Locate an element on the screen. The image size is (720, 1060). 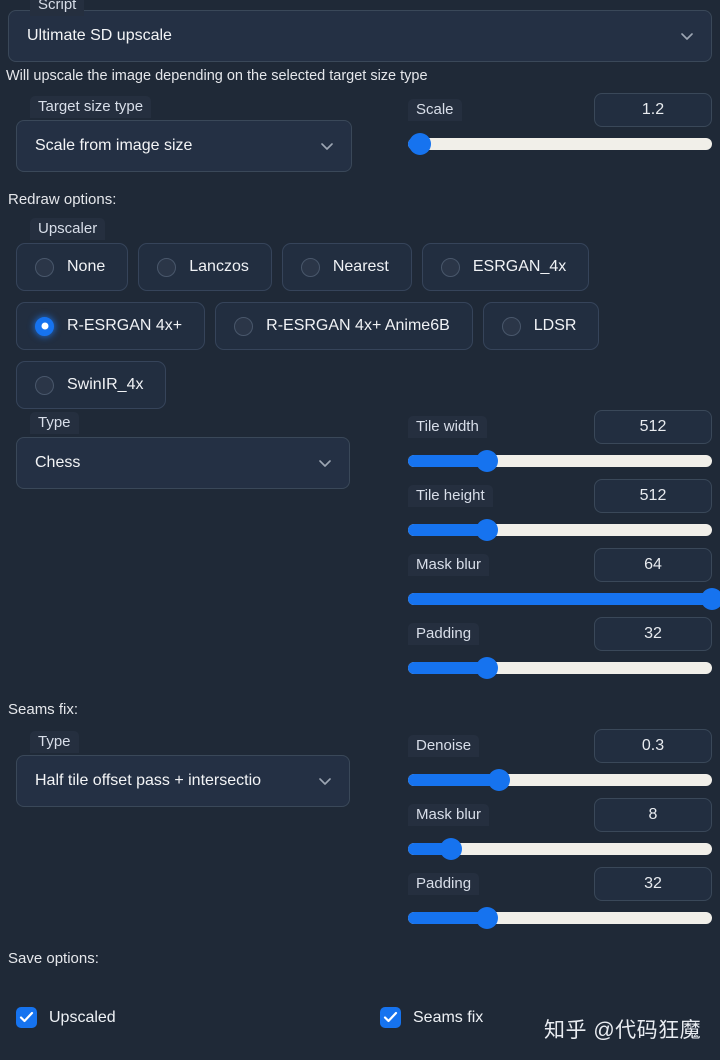
redraw-type-value: Chess is located at coordinates (58, 462).